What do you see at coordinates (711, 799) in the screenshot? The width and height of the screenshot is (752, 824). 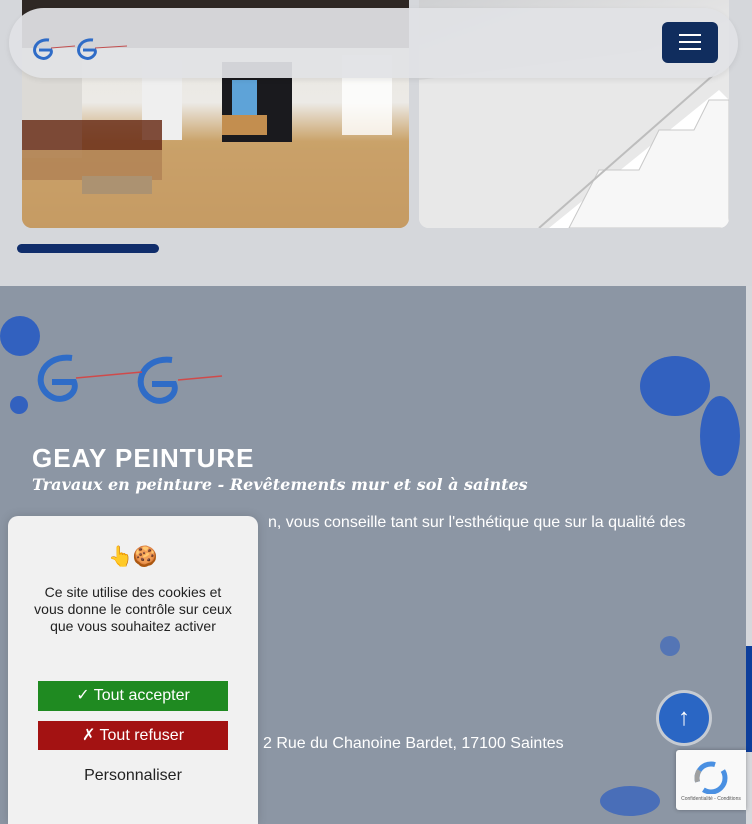 I see `recaptcha-privacy-terms: Confidentialité - Conditions` at bounding box center [711, 799].